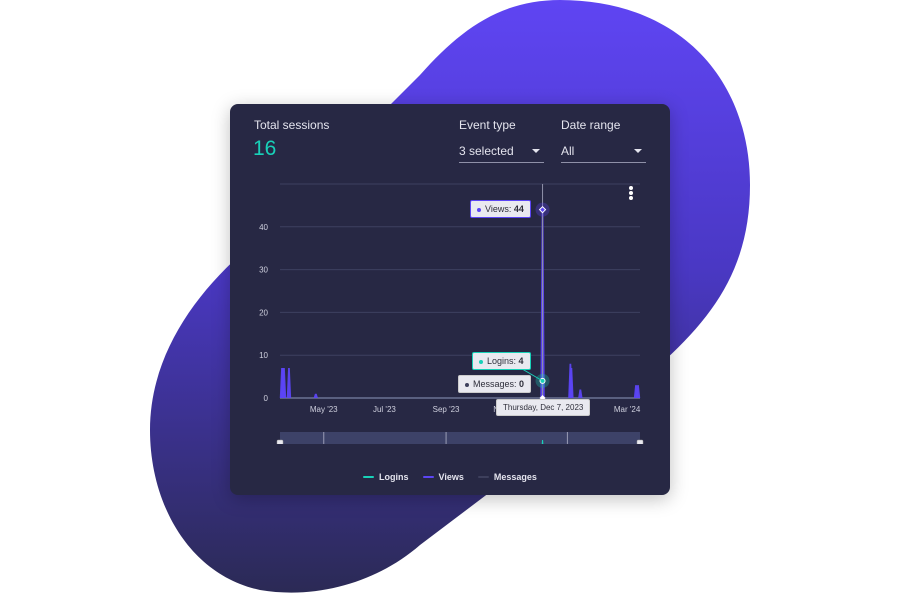  Describe the element at coordinates (443, 477) in the screenshot. I see `legend-item-views: Views` at that location.